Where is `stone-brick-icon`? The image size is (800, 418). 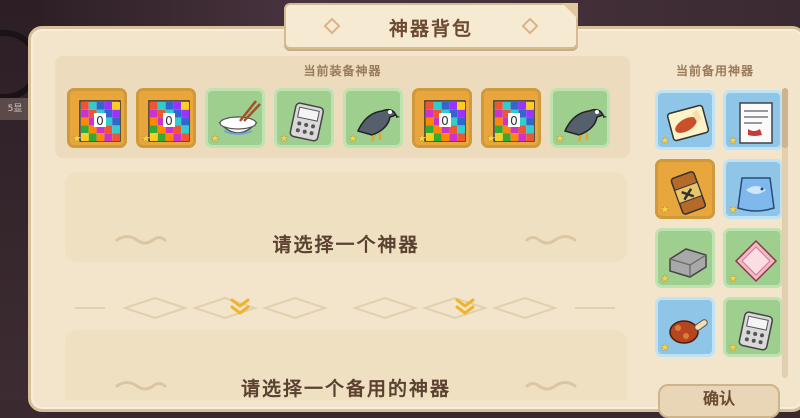
stone-brick-icon is located at coordinates (688, 263).